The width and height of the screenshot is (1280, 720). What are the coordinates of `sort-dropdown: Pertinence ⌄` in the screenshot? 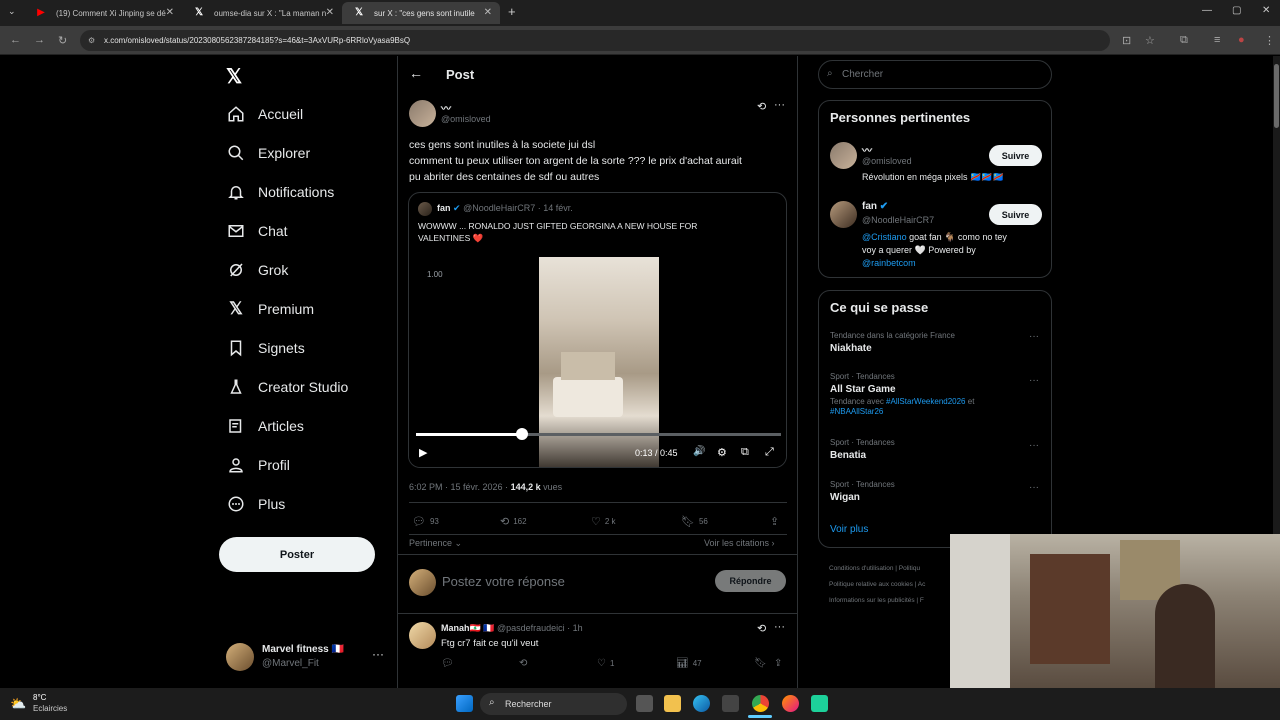 It's located at (435, 543).